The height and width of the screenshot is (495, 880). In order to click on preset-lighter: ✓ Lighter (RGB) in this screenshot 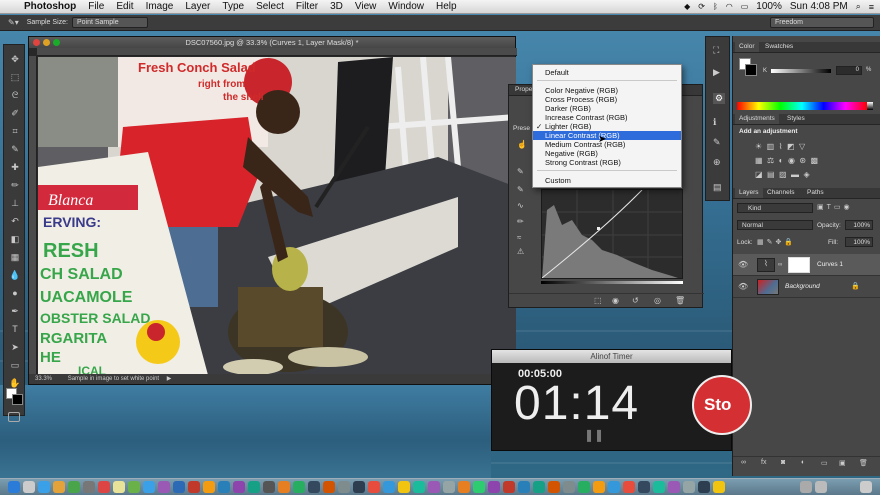, I will do `click(607, 126)`.